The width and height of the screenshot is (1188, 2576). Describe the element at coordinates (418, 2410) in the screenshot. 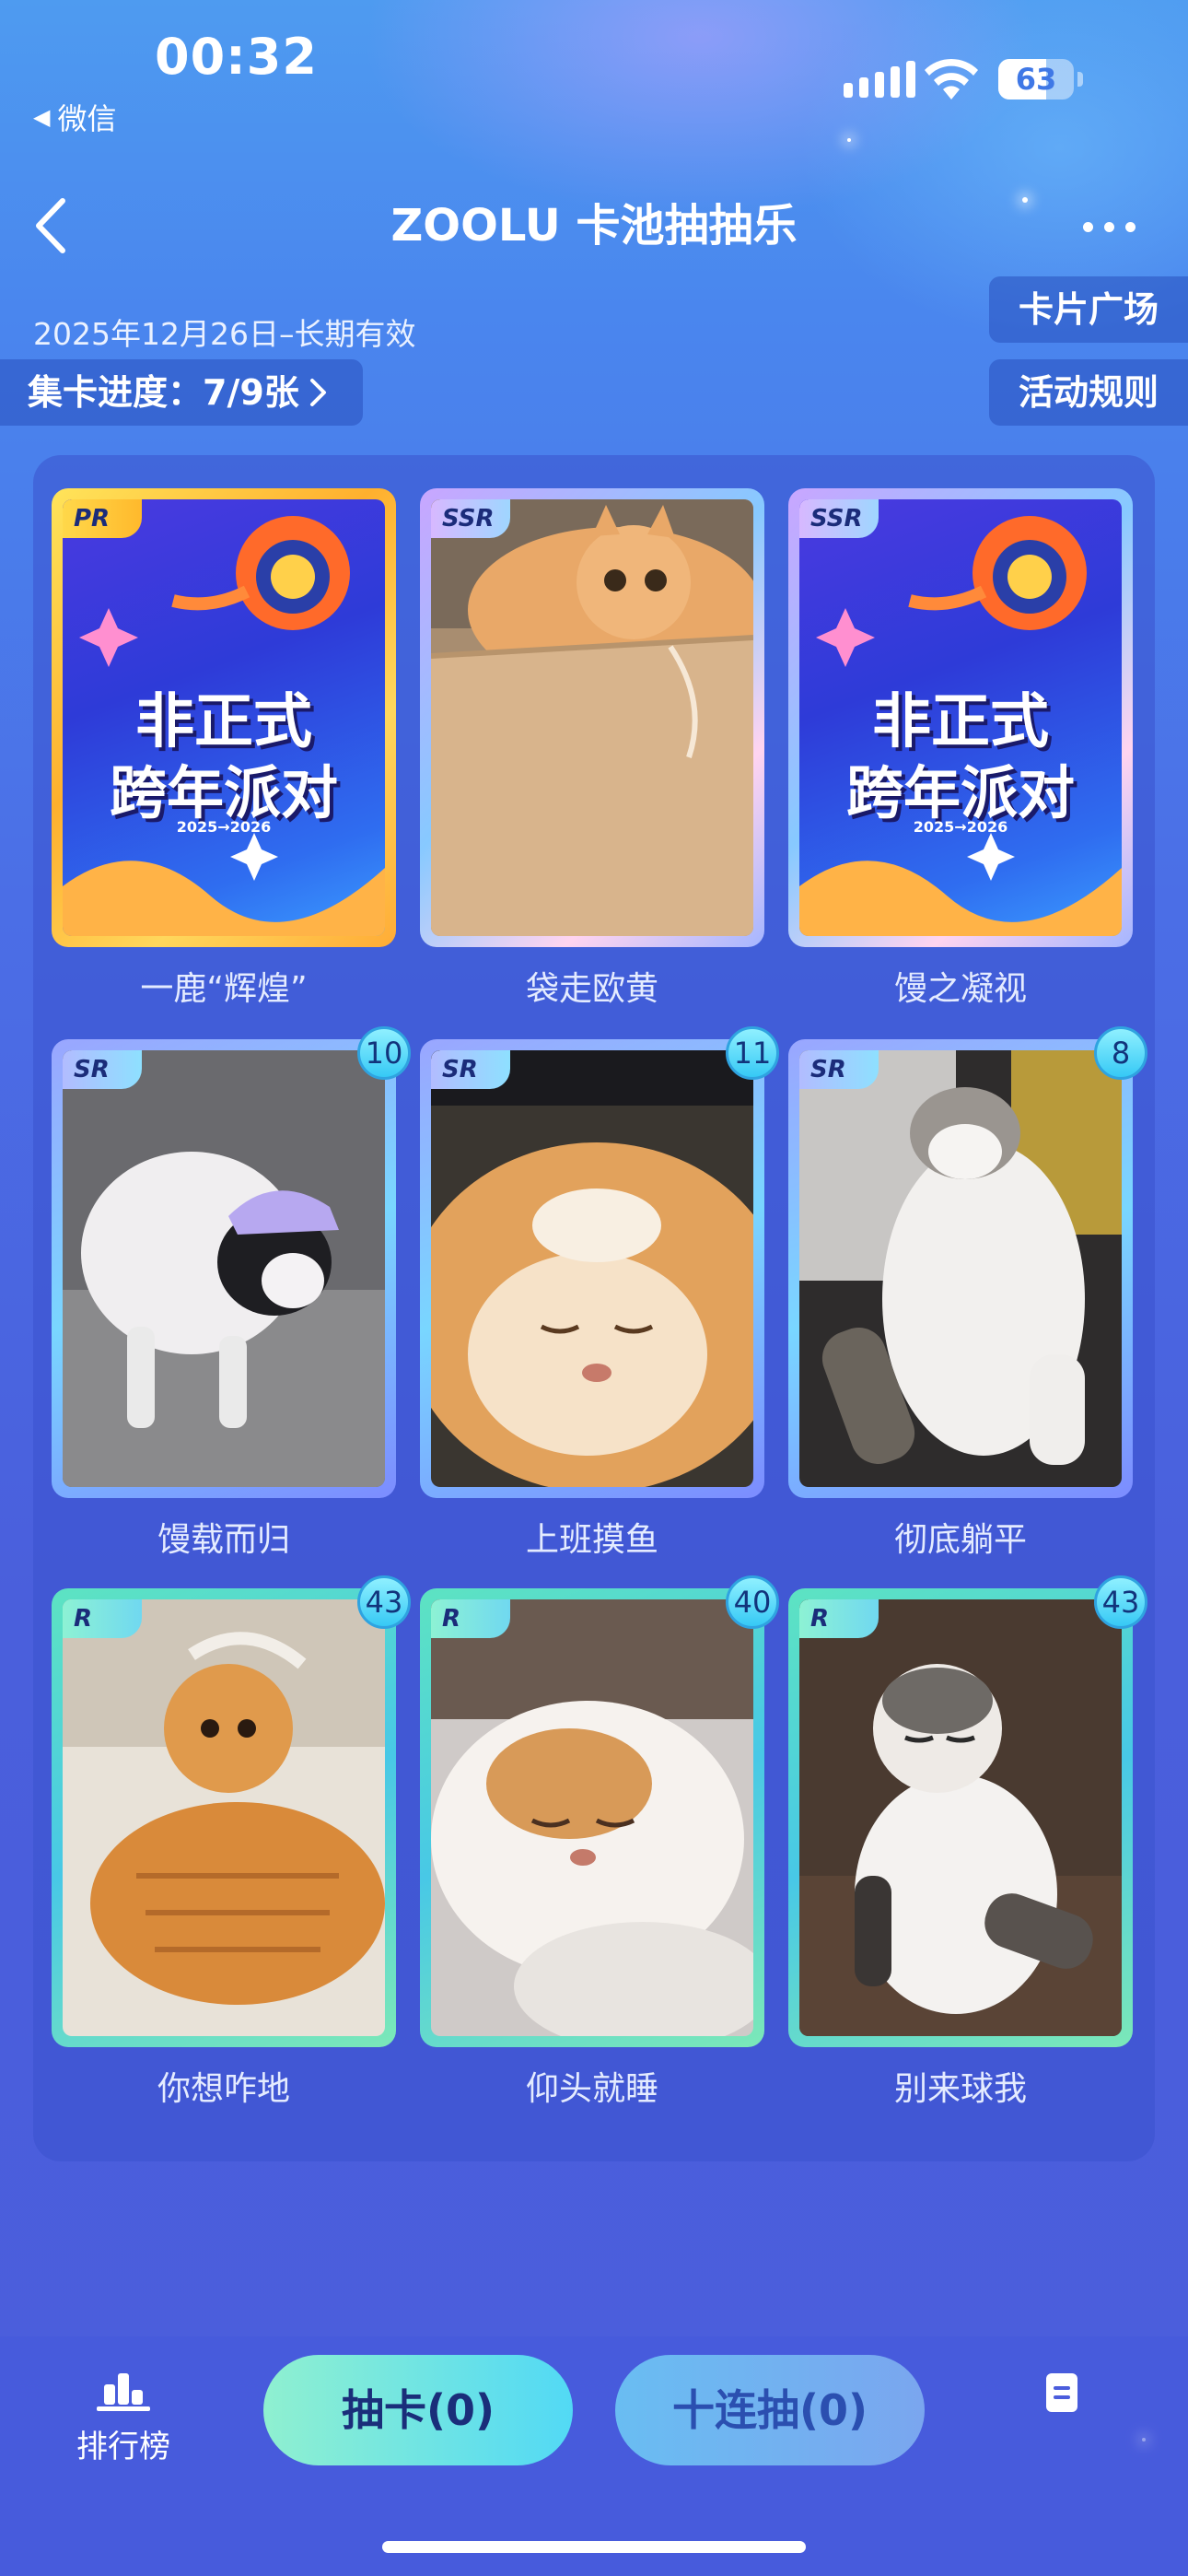

I see `draw-card-button: 抽卡(0)` at that location.